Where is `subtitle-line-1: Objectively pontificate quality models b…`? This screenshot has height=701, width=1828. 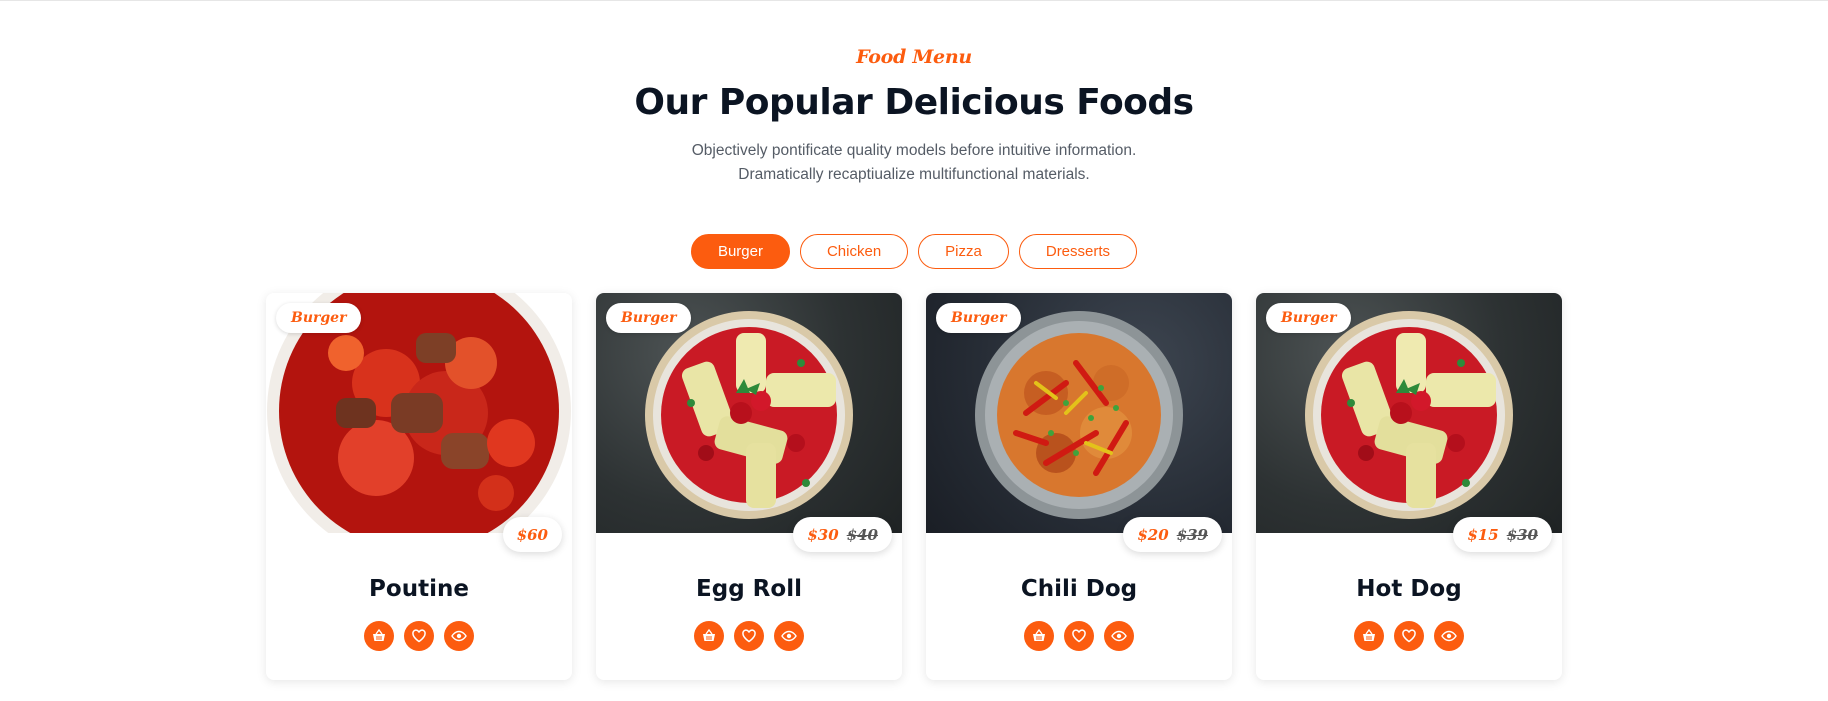
subtitle-line-1: Objectively pontificate quality models b… is located at coordinates (914, 150).